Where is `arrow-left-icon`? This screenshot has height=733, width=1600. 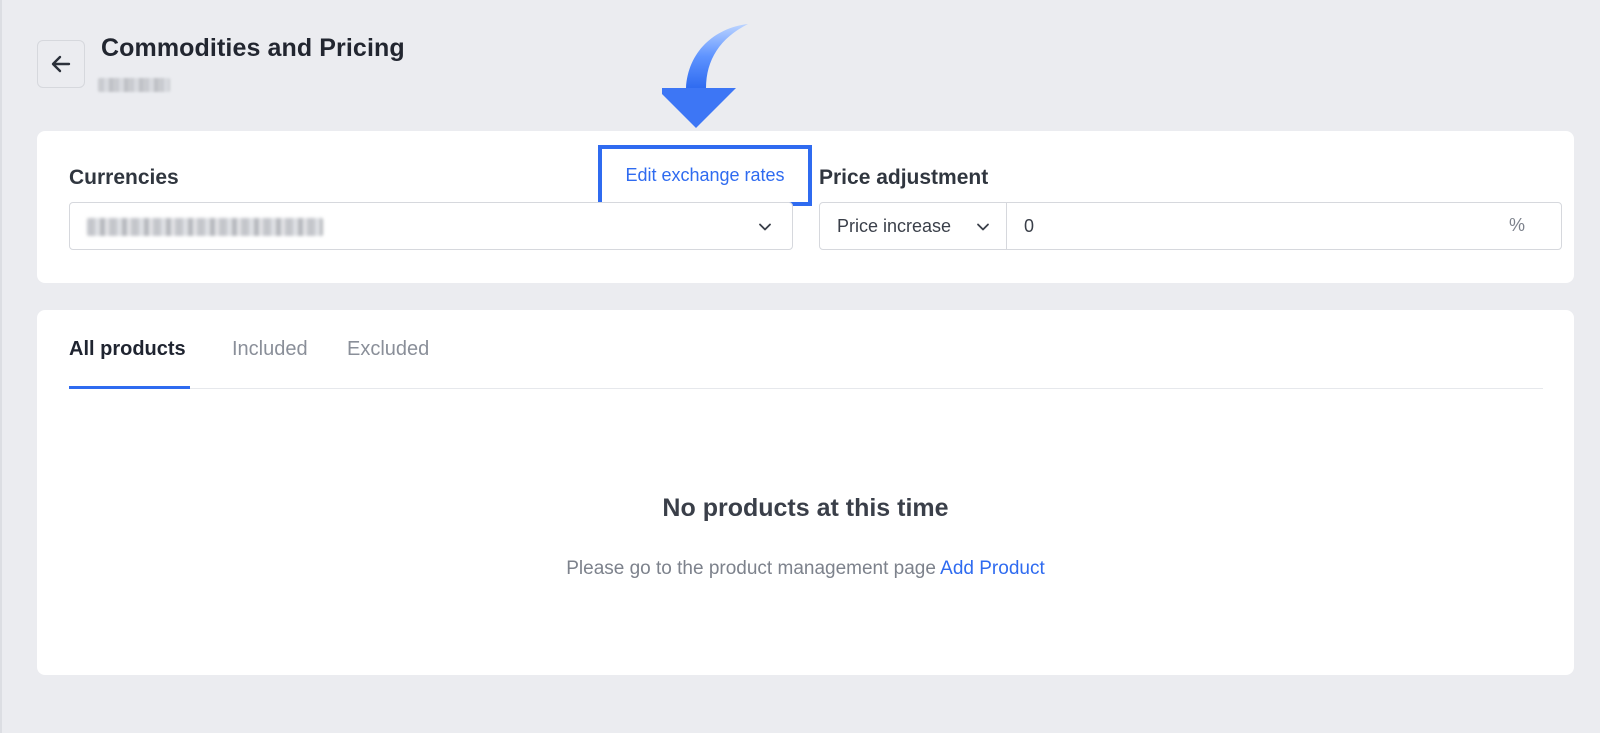 arrow-left-icon is located at coordinates (61, 64).